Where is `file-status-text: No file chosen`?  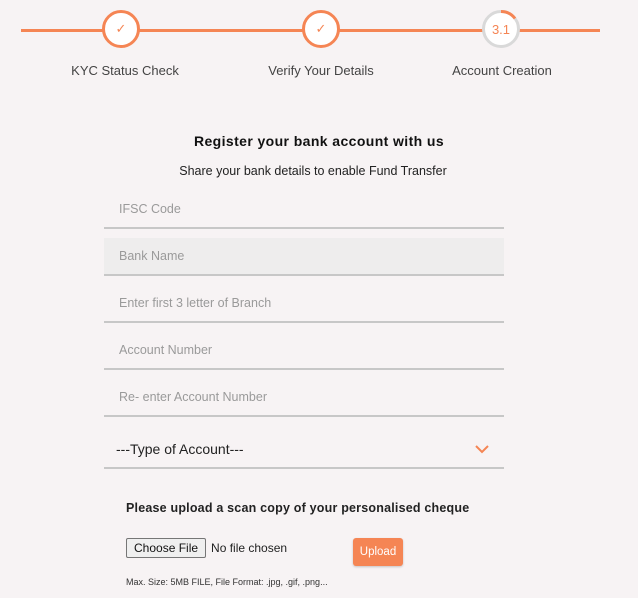
file-status-text: No file chosen is located at coordinates (249, 548).